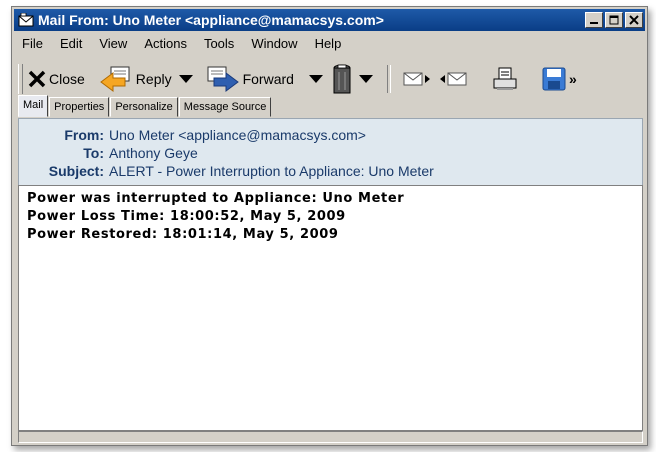 The height and width of the screenshot is (452, 656). Describe the element at coordinates (113, 43) in the screenshot. I see `menu-view: View` at that location.